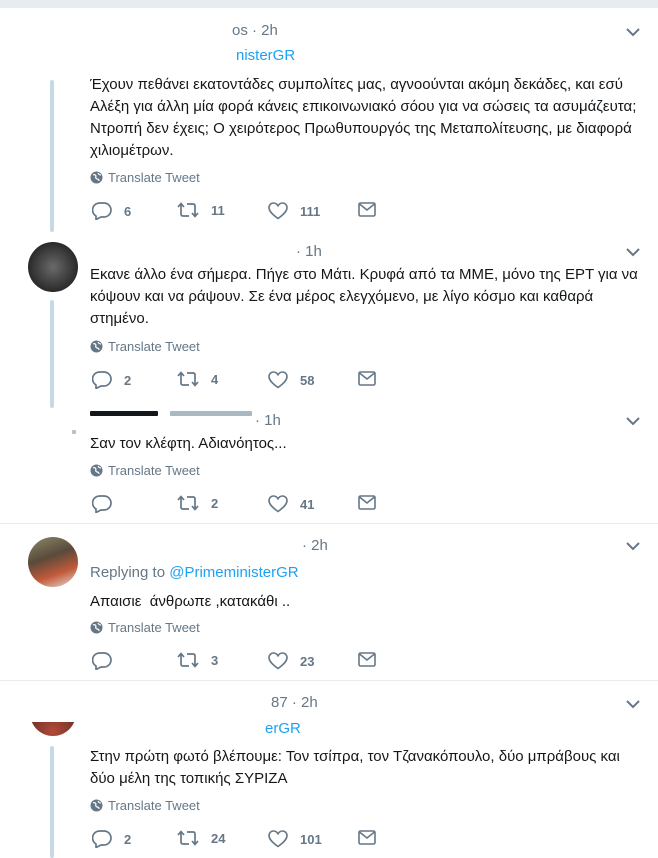 The width and height of the screenshot is (658, 858). I want to click on tweet-actions: 2 4 58, so click(240, 381).